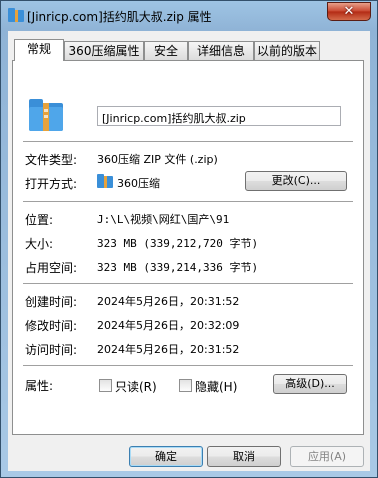 The width and height of the screenshot is (378, 478). Describe the element at coordinates (104, 50) in the screenshot. I see `tab-360zip-properties: 360压缩属性` at that location.